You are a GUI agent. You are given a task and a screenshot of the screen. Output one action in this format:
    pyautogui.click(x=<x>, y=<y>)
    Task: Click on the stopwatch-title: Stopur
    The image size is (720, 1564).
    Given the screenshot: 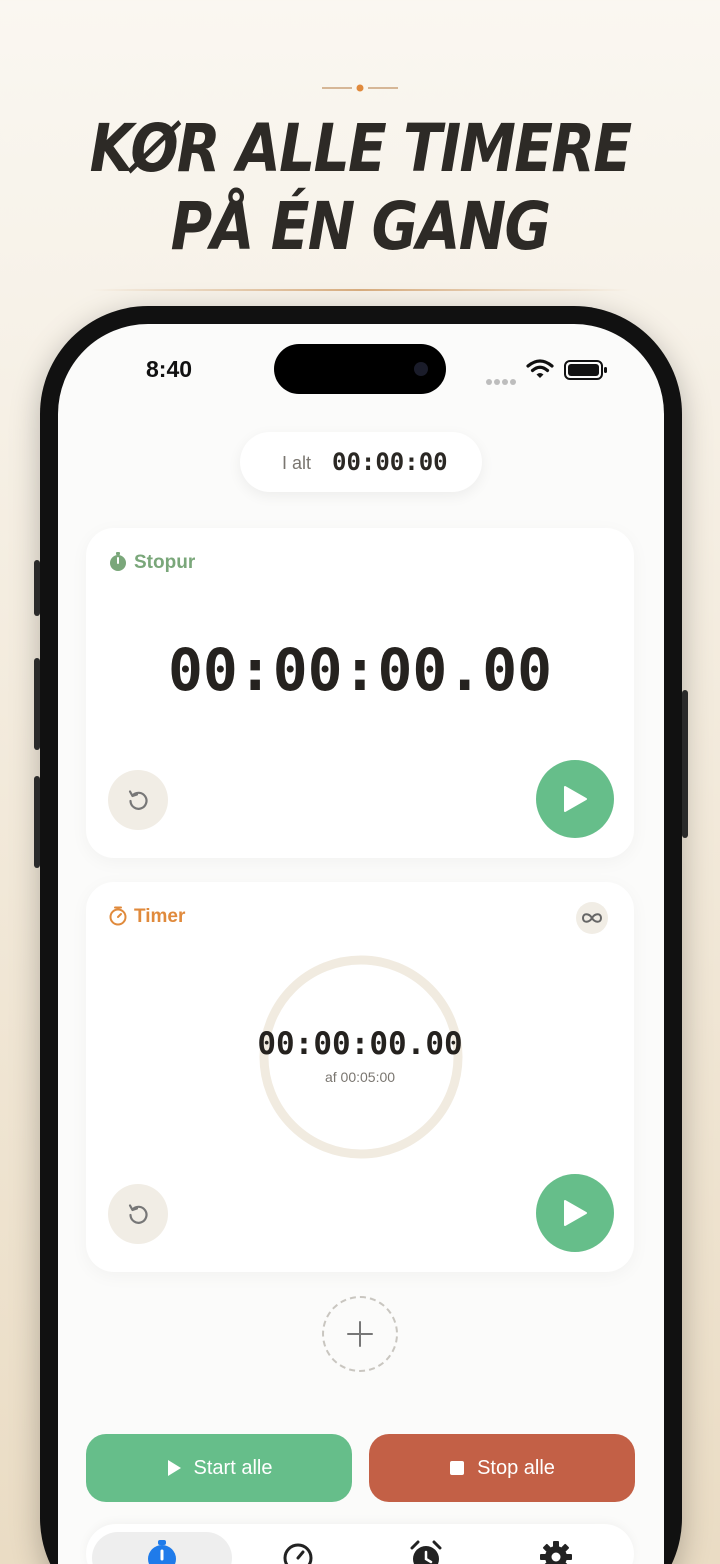 What is the action you would take?
    pyautogui.click(x=165, y=562)
    